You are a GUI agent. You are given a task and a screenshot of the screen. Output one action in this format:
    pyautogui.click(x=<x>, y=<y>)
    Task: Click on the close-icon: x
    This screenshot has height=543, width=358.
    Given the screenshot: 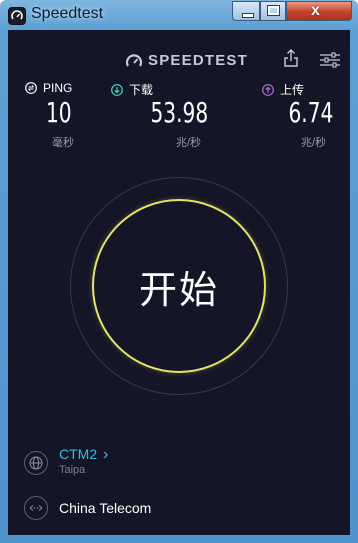 What is the action you would take?
    pyautogui.click(x=315, y=10)
    